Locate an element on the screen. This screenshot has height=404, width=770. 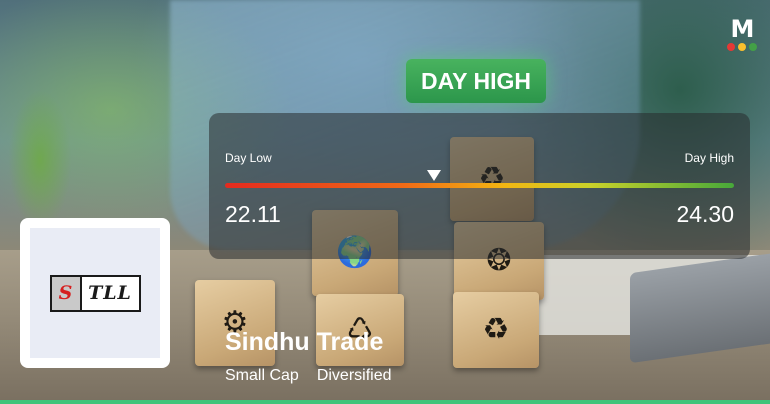
brand-letter: M is located at coordinates (742, 29).